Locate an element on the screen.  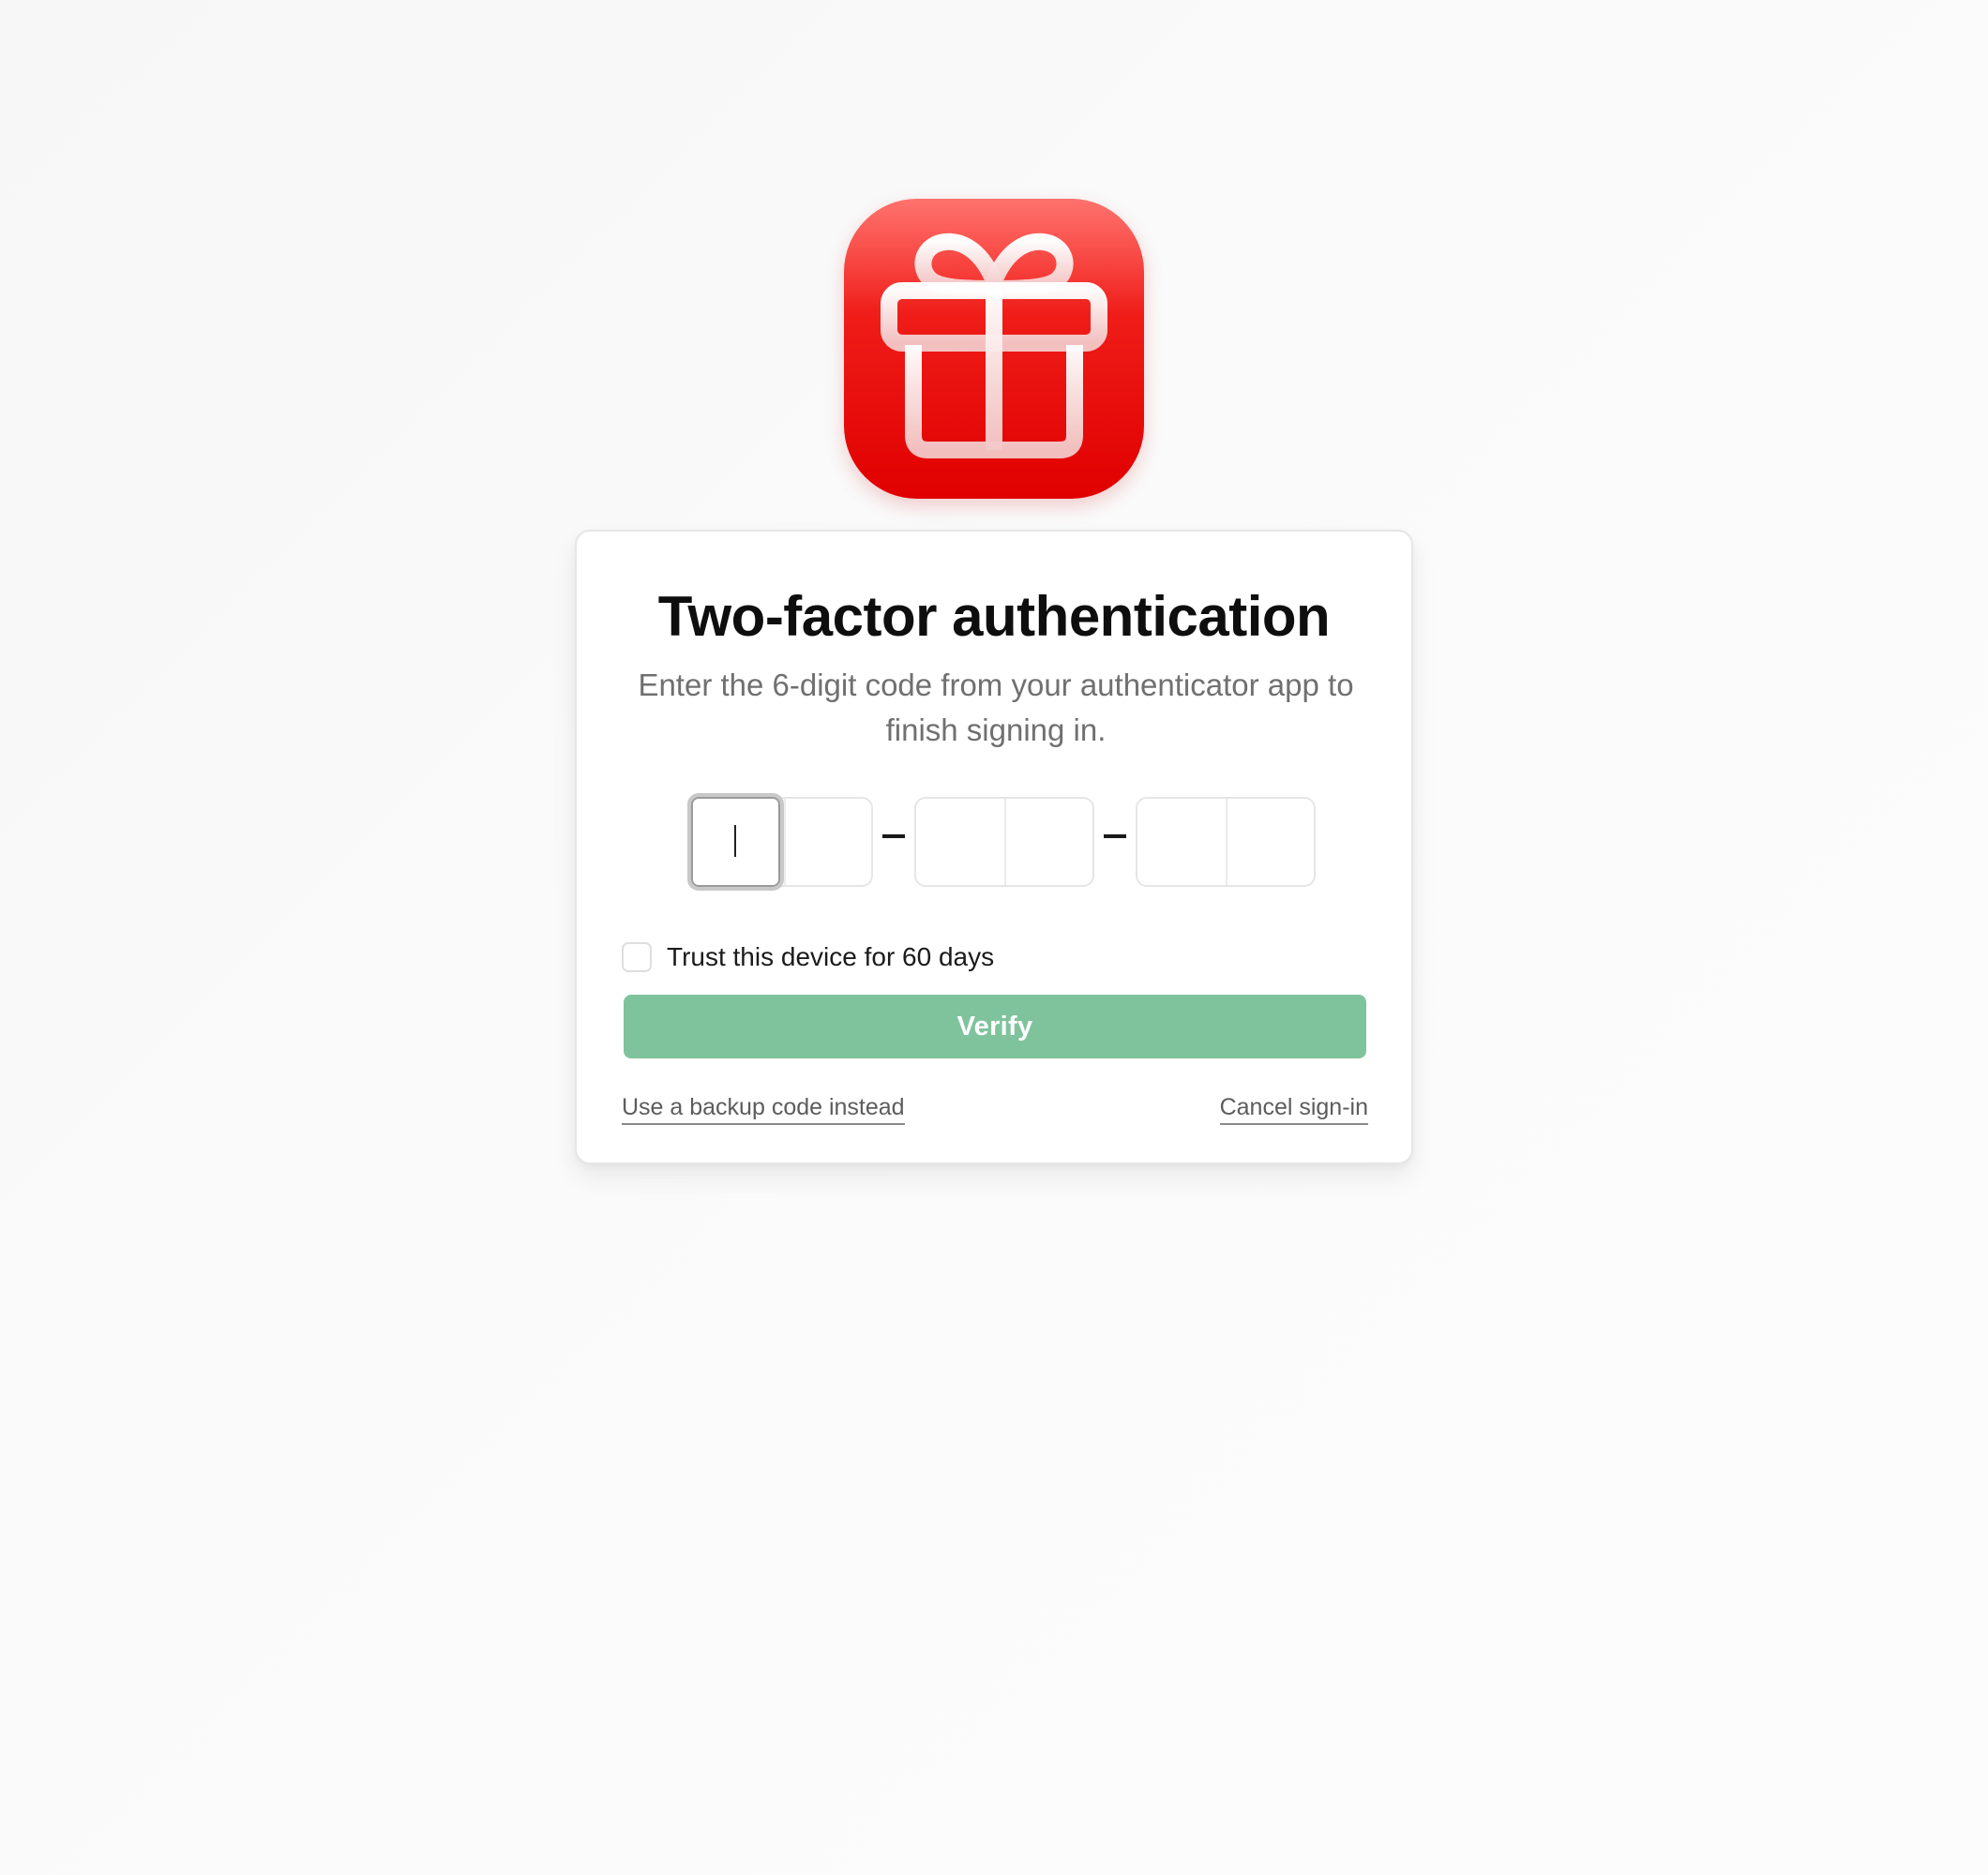
cancel-sign-in-link: Cancel sign-in is located at coordinates (1294, 1108).